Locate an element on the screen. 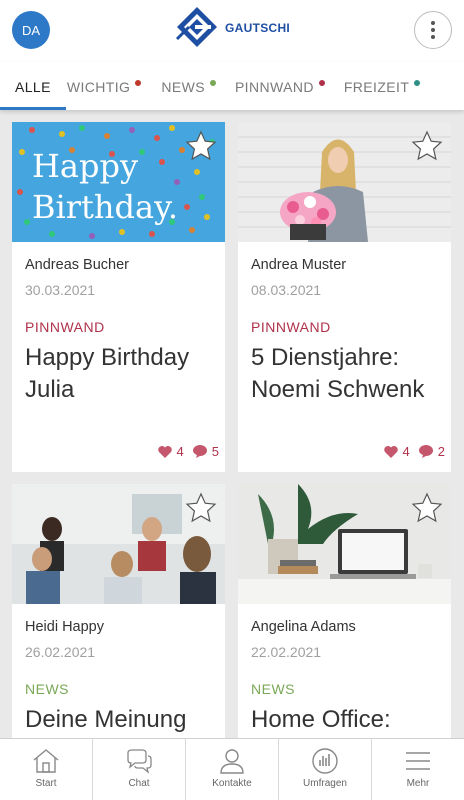 Image resolution: width=464 pixels, height=800 pixels. vertical-dots-icon is located at coordinates (433, 30).